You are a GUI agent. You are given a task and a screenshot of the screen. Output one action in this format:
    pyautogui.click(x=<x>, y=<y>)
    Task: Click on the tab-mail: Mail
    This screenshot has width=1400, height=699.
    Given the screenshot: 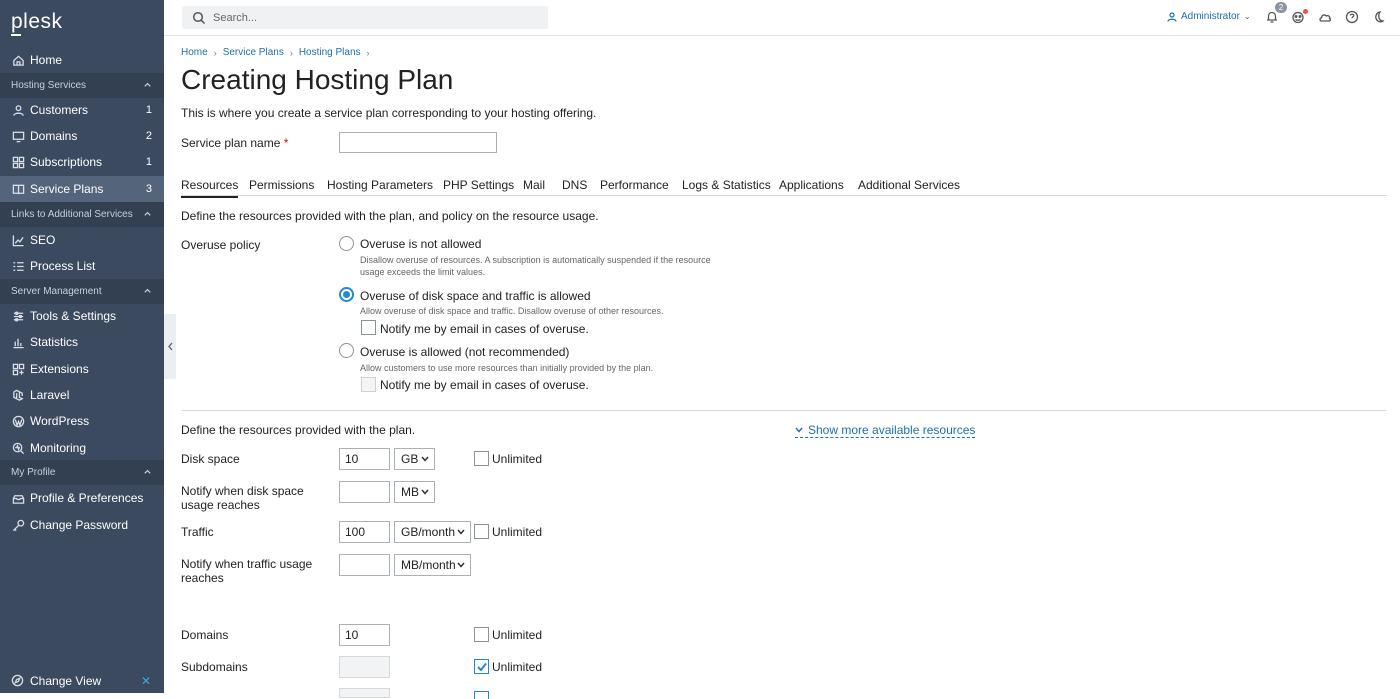 What is the action you would take?
    pyautogui.click(x=534, y=185)
    